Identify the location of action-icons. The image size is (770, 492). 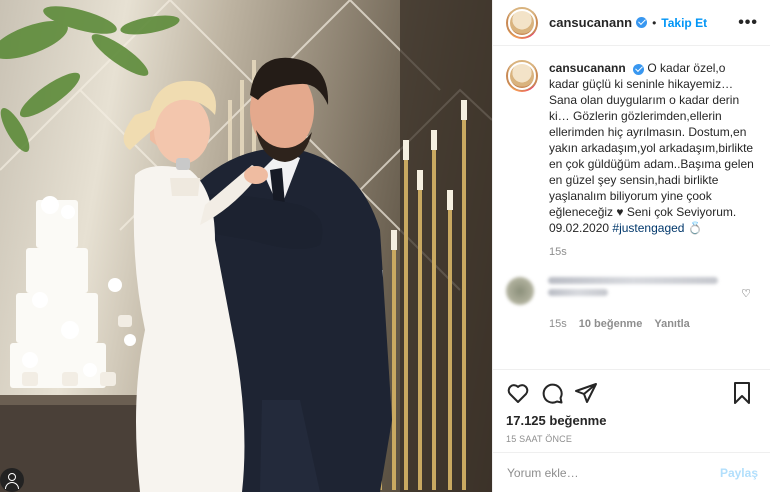
(630, 393).